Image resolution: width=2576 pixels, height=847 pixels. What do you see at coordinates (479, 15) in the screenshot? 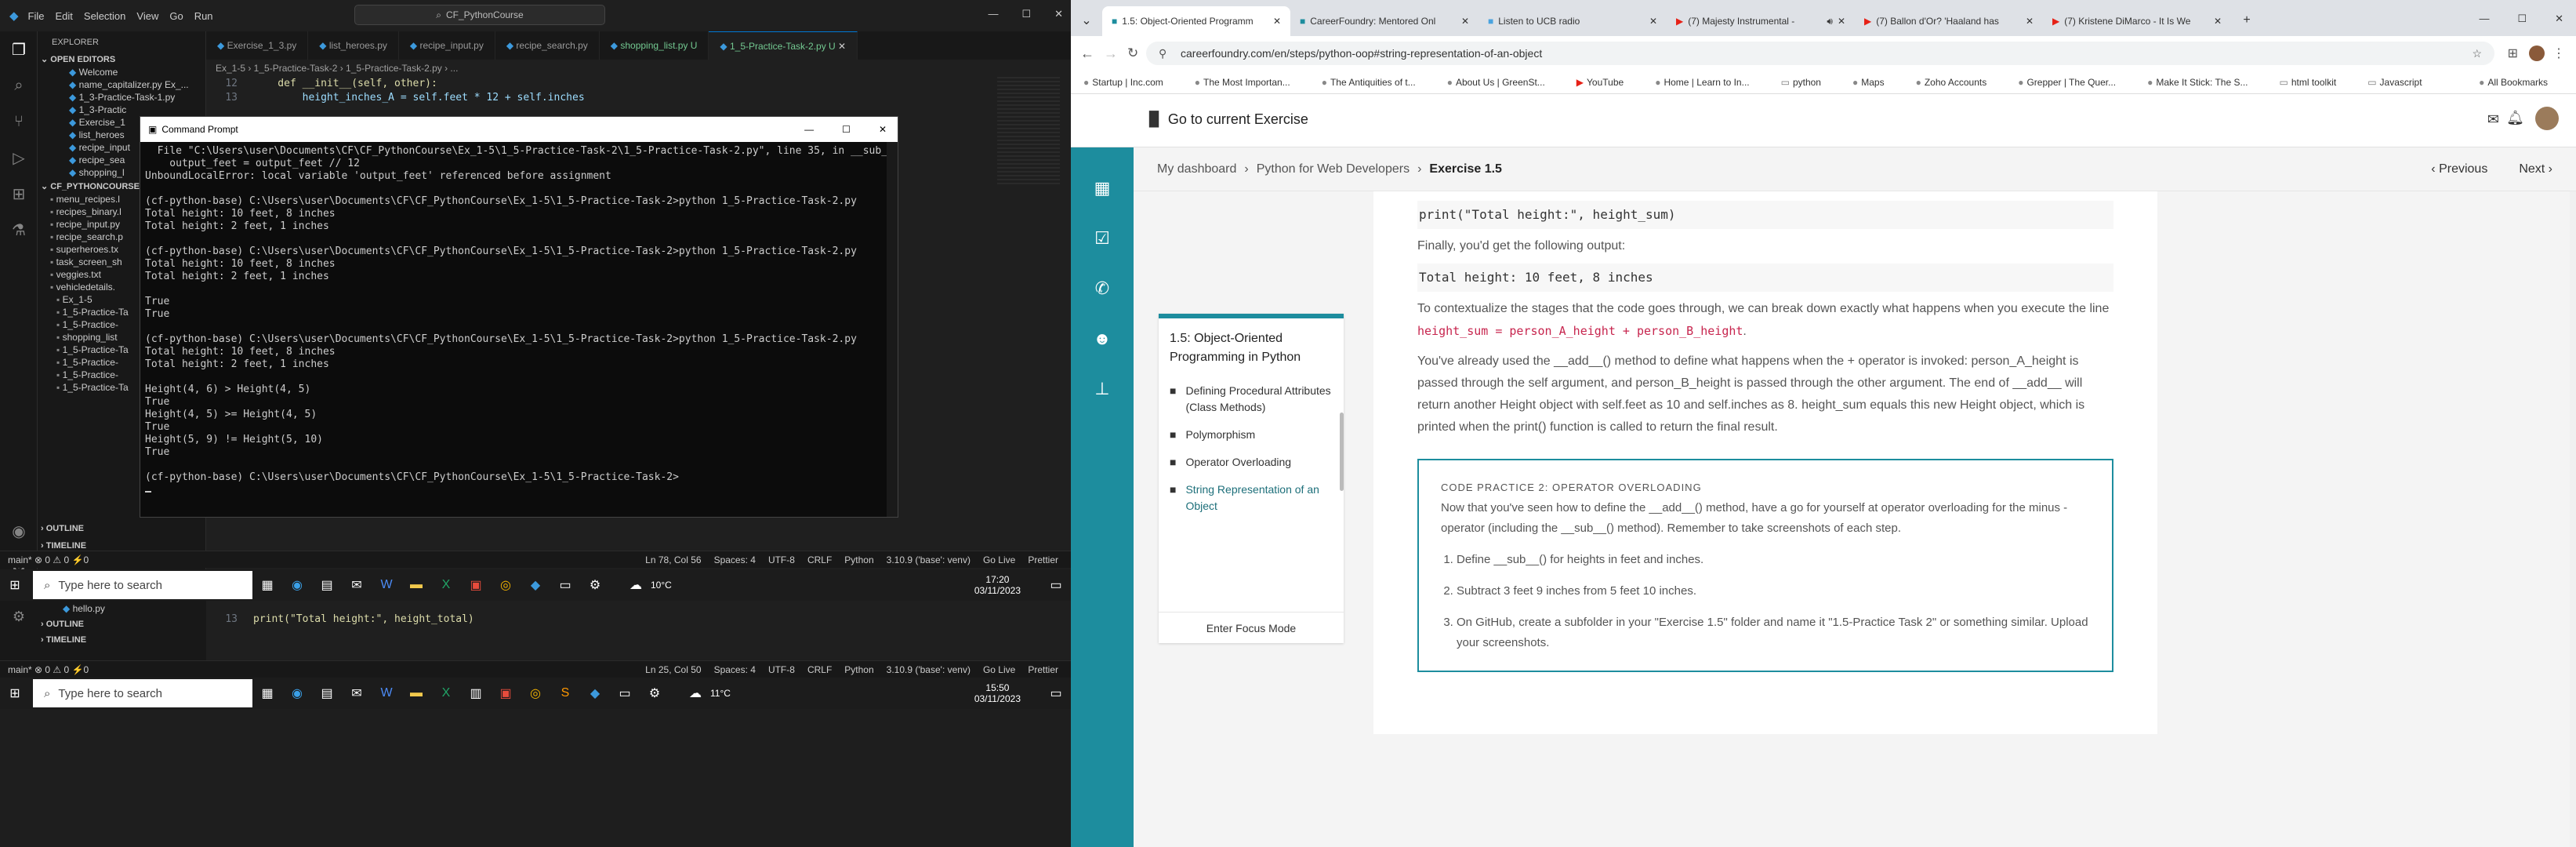
I see `command-center-search: ⌕ CF_PythonCourse` at bounding box center [479, 15].